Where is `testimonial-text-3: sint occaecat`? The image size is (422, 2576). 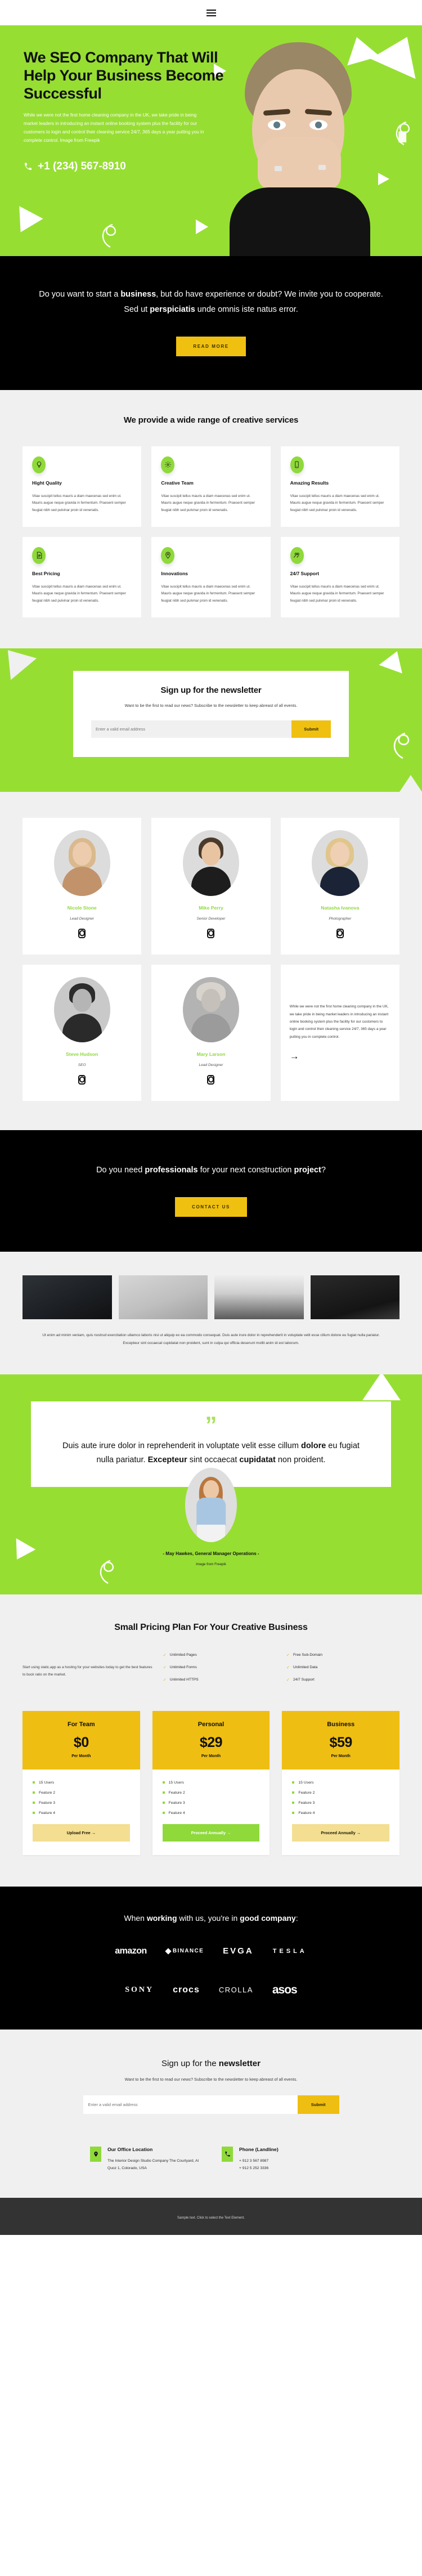 testimonial-text-3: sint occaecat is located at coordinates (213, 1459).